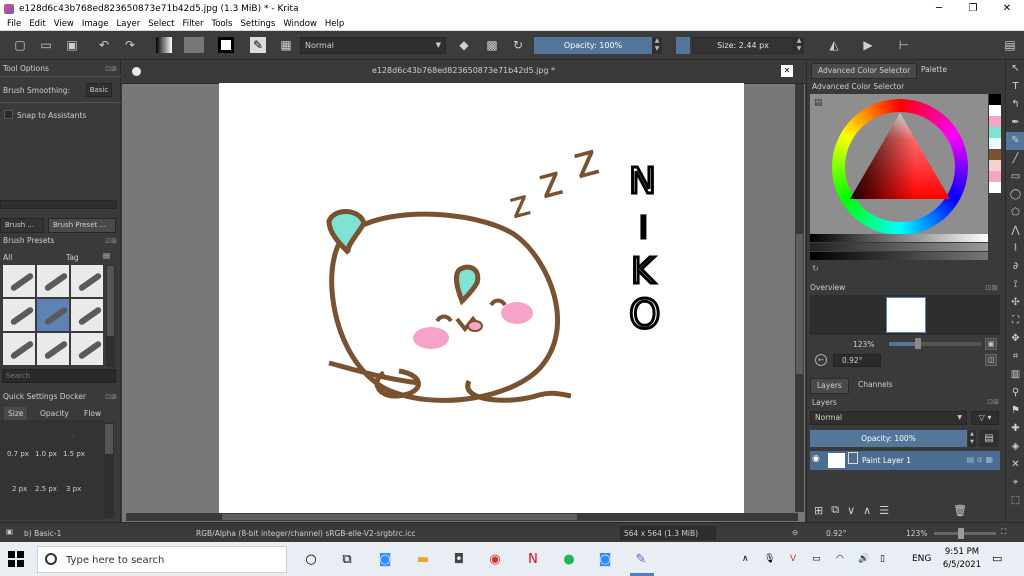  I want to click on delete-layer-icon: 🗑, so click(960, 510).